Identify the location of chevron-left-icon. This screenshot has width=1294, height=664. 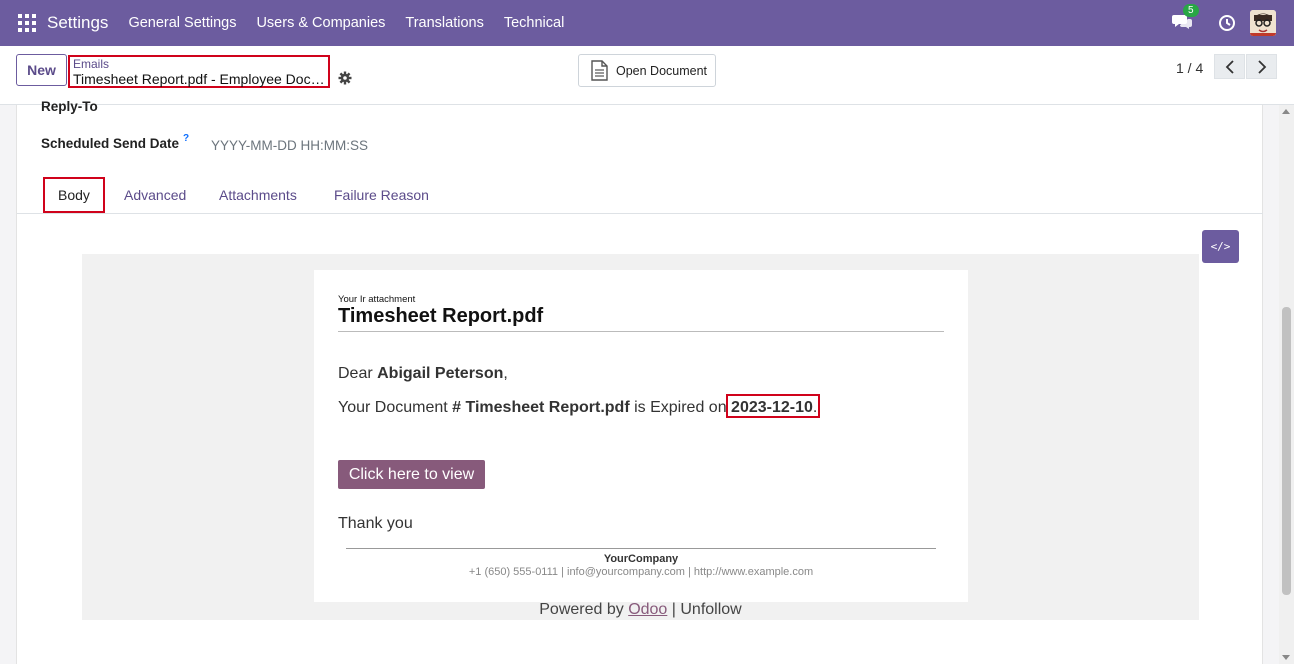
(1229, 66).